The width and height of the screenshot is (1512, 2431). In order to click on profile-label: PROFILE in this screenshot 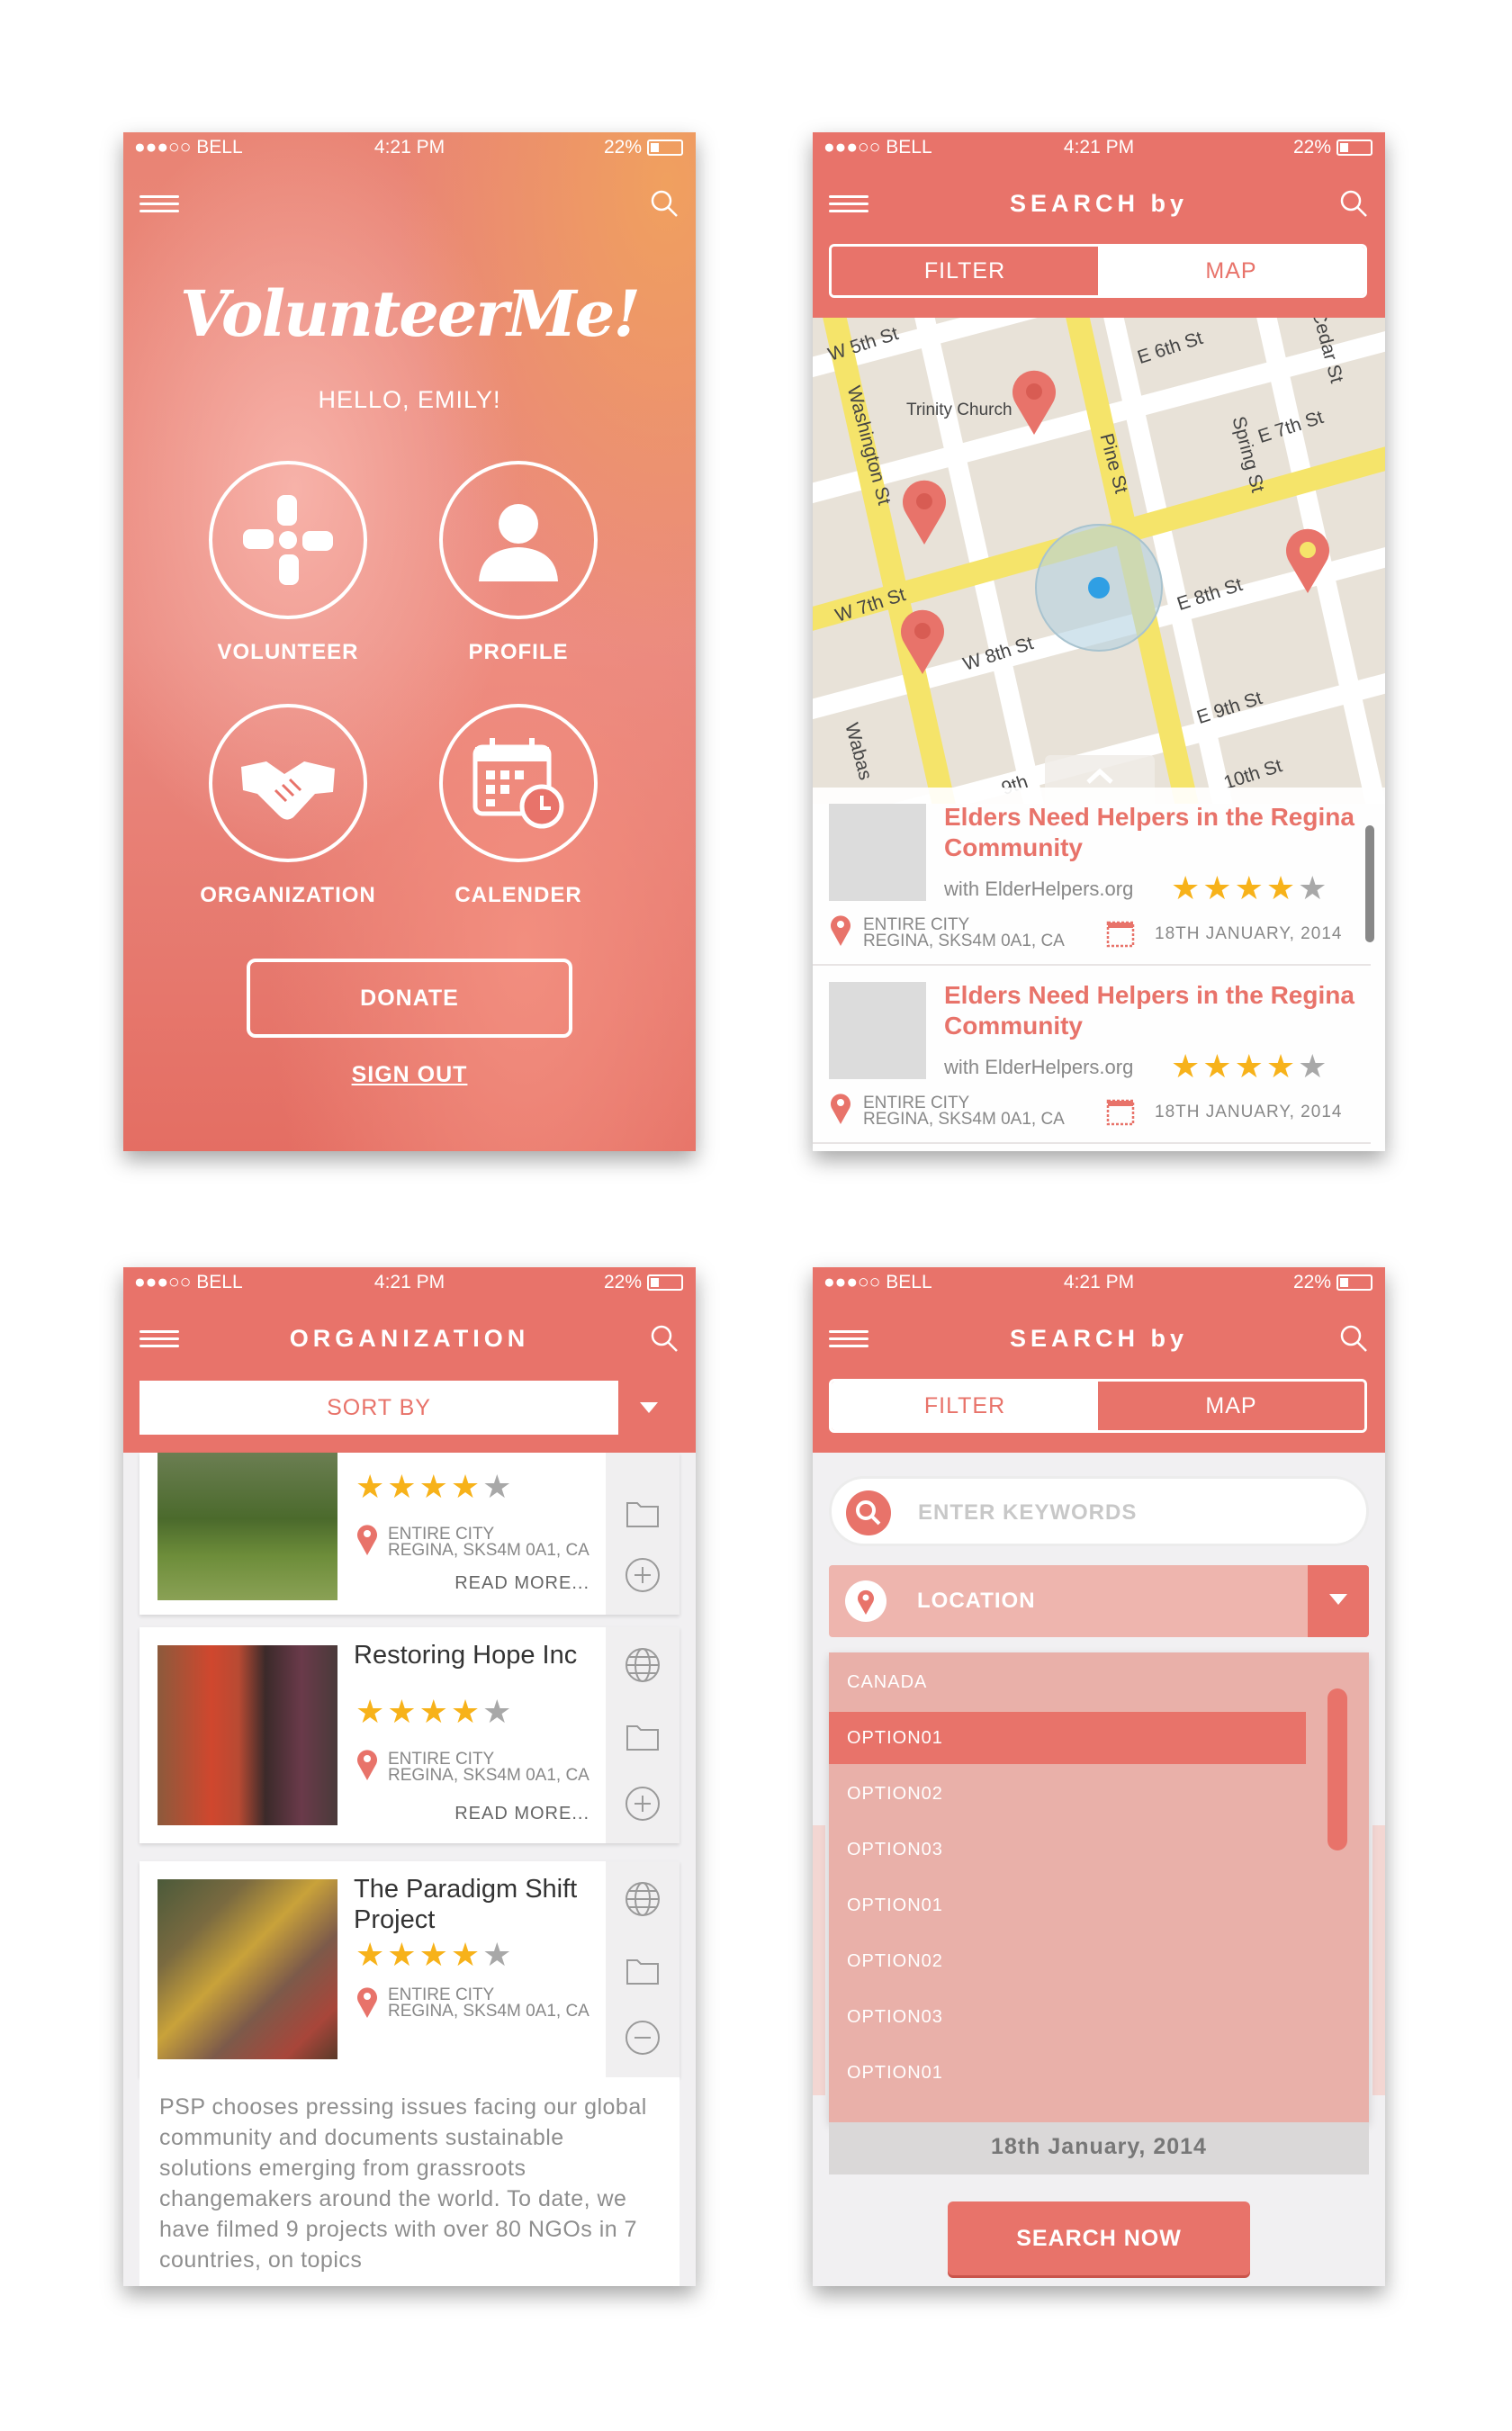, I will do `click(518, 652)`.